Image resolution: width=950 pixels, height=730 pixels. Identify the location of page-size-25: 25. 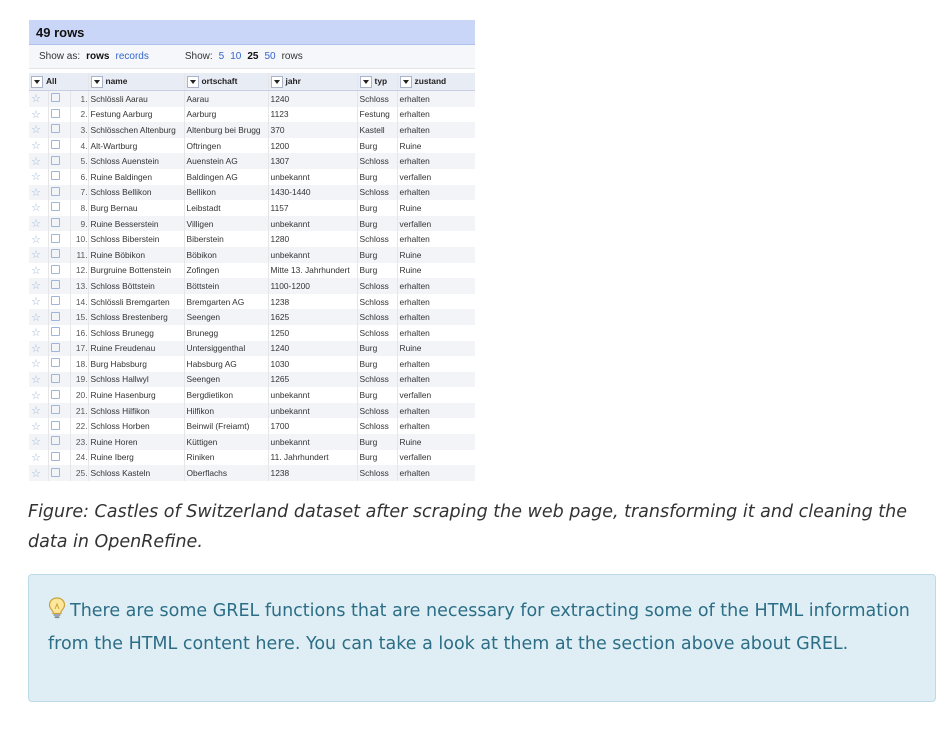
(252, 56).